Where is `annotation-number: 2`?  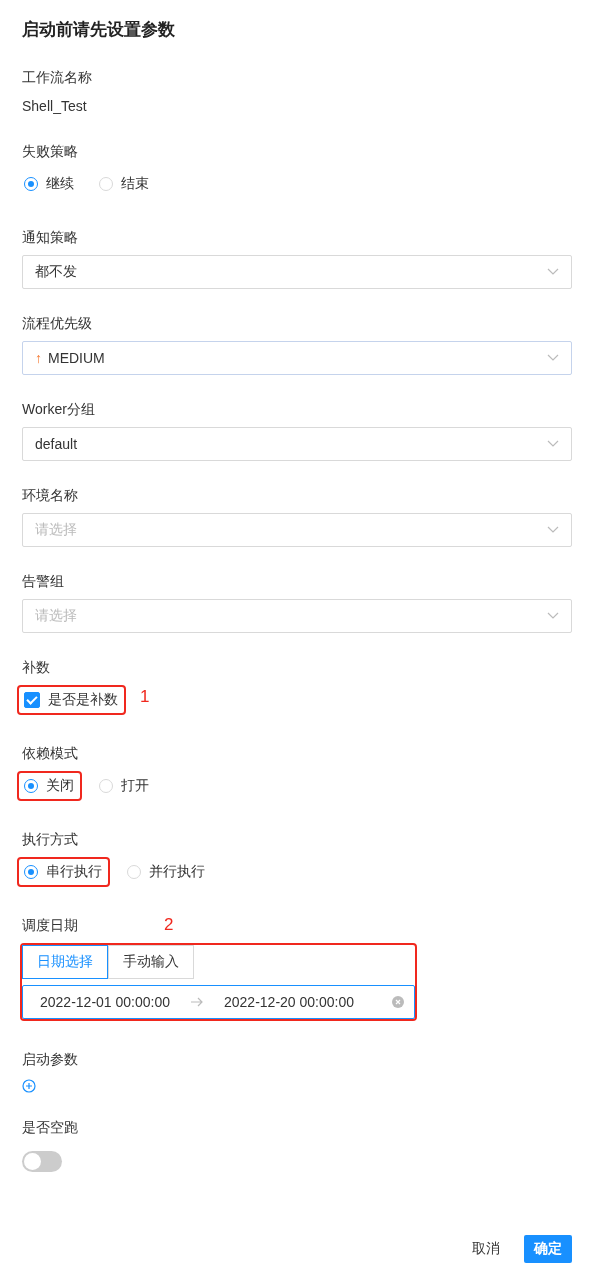
annotation-number: 2 is located at coordinates (169, 925).